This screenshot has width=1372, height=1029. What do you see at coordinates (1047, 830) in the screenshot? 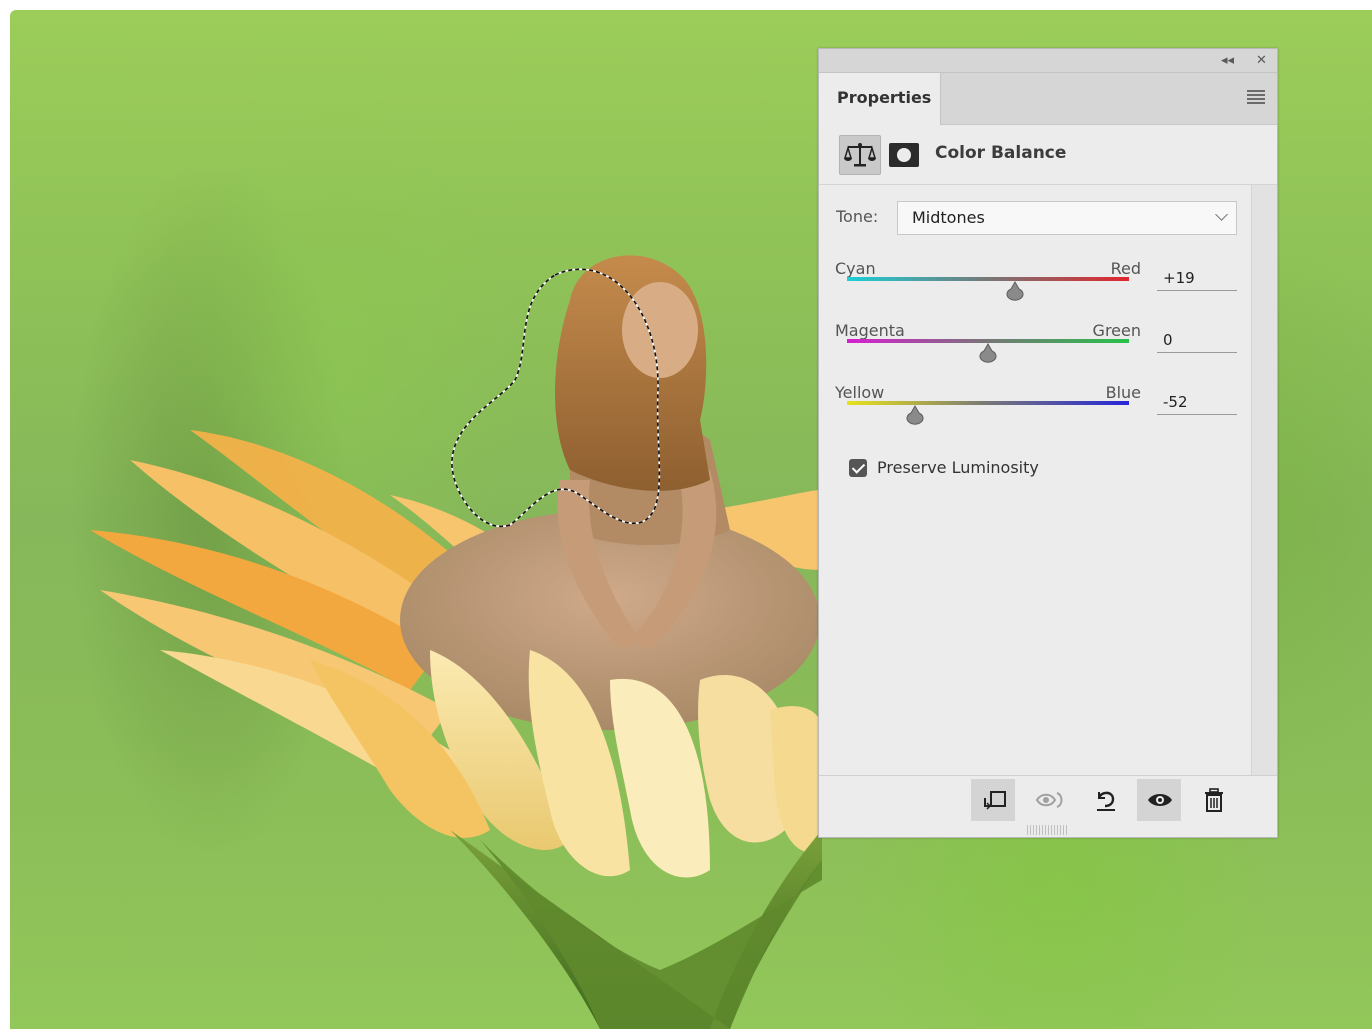
I see `panel-resize-grip` at bounding box center [1047, 830].